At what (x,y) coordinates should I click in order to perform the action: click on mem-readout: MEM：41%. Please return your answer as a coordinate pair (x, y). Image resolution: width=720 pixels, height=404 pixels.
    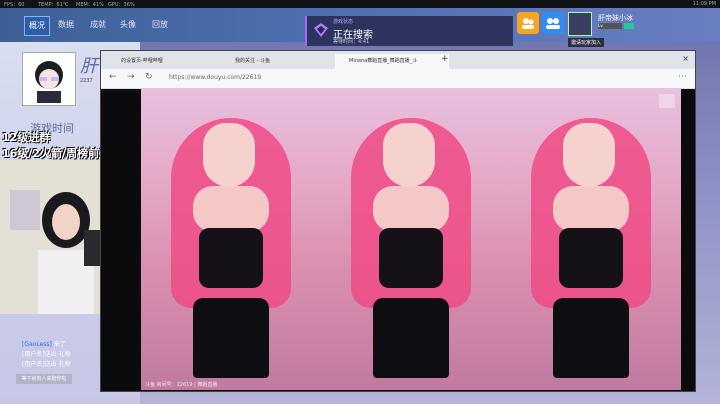
    Looking at the image, I should click on (90, 5).